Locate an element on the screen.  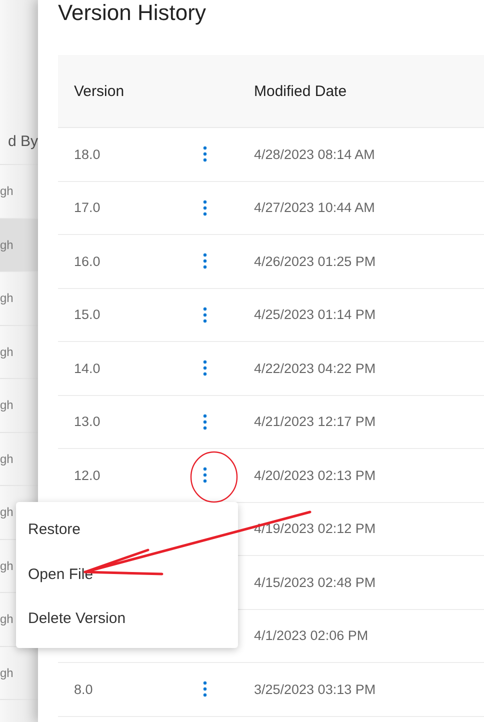
table-cell: 16.0 is located at coordinates (87, 261).